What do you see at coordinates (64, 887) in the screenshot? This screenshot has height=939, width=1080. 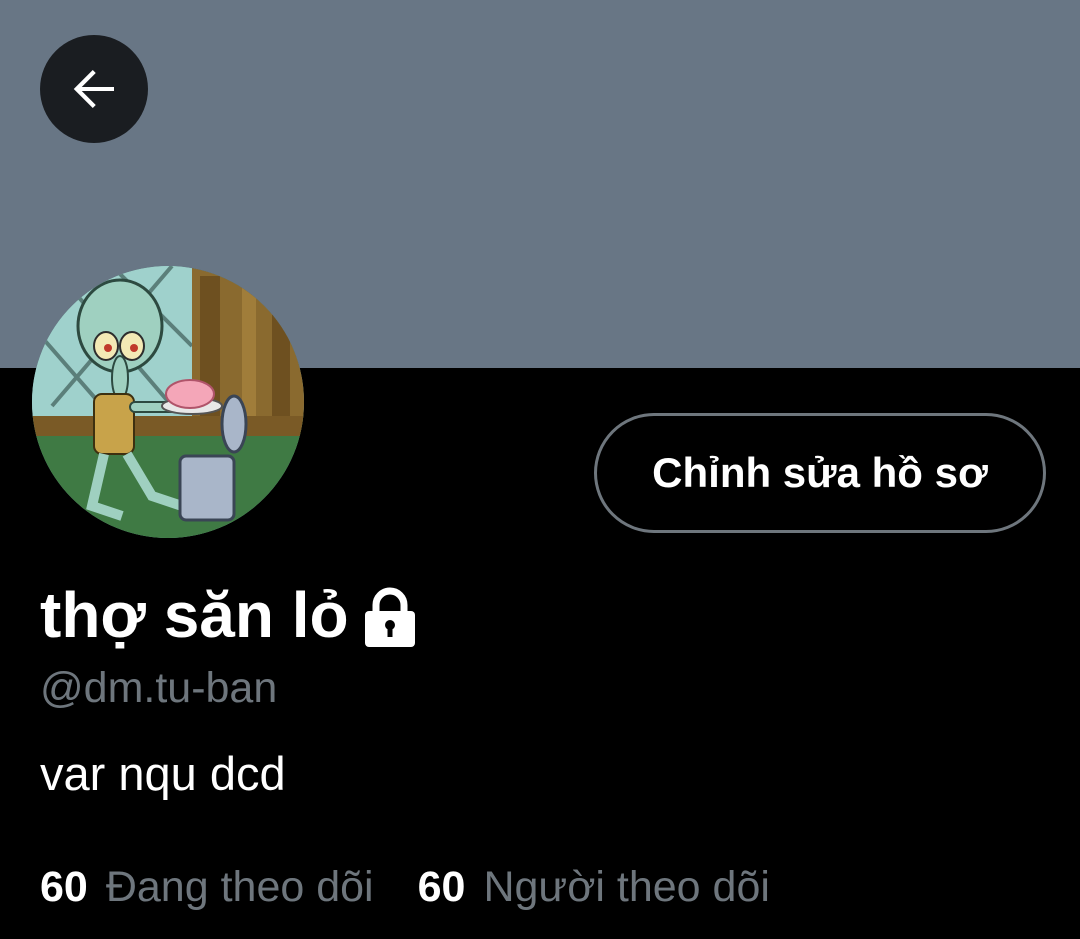 I see `following-count: 60` at bounding box center [64, 887].